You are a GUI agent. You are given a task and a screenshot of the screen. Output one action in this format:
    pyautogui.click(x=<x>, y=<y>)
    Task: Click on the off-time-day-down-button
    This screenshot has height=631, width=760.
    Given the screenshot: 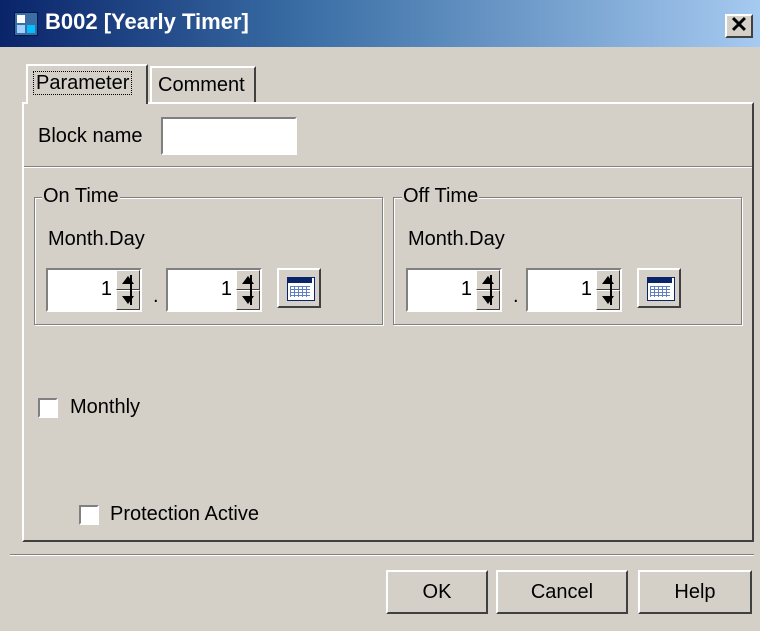 What is the action you would take?
    pyautogui.click(x=608, y=300)
    